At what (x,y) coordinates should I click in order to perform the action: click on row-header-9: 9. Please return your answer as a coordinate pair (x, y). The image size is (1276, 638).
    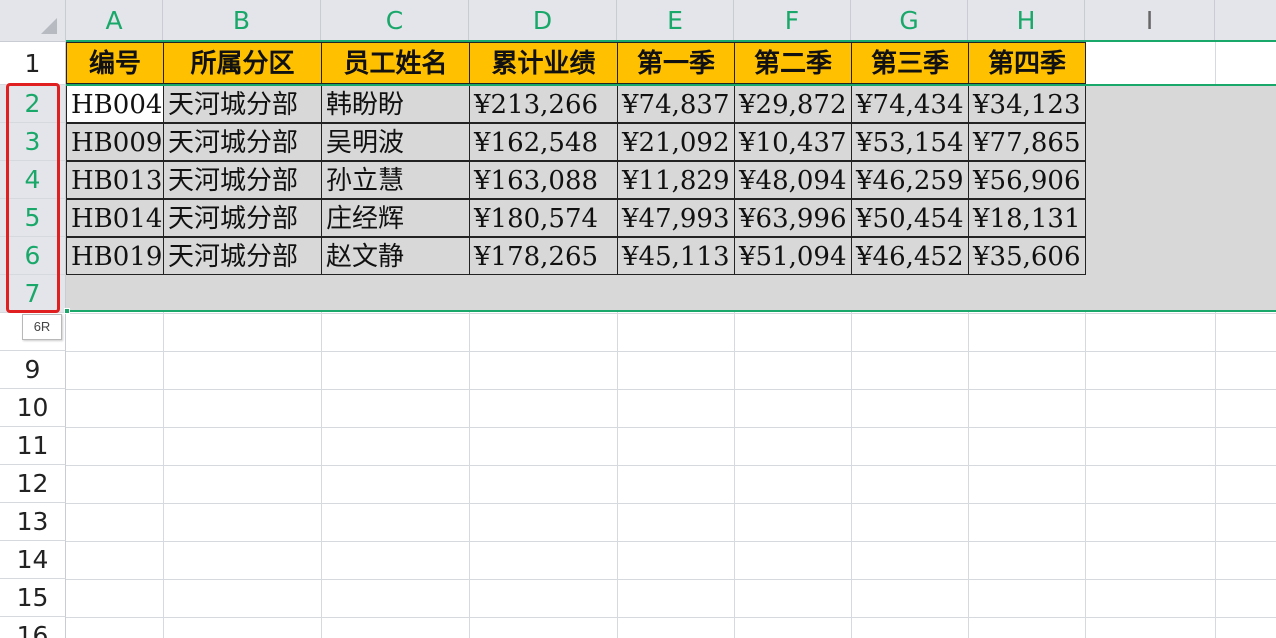
    Looking at the image, I should click on (33, 370).